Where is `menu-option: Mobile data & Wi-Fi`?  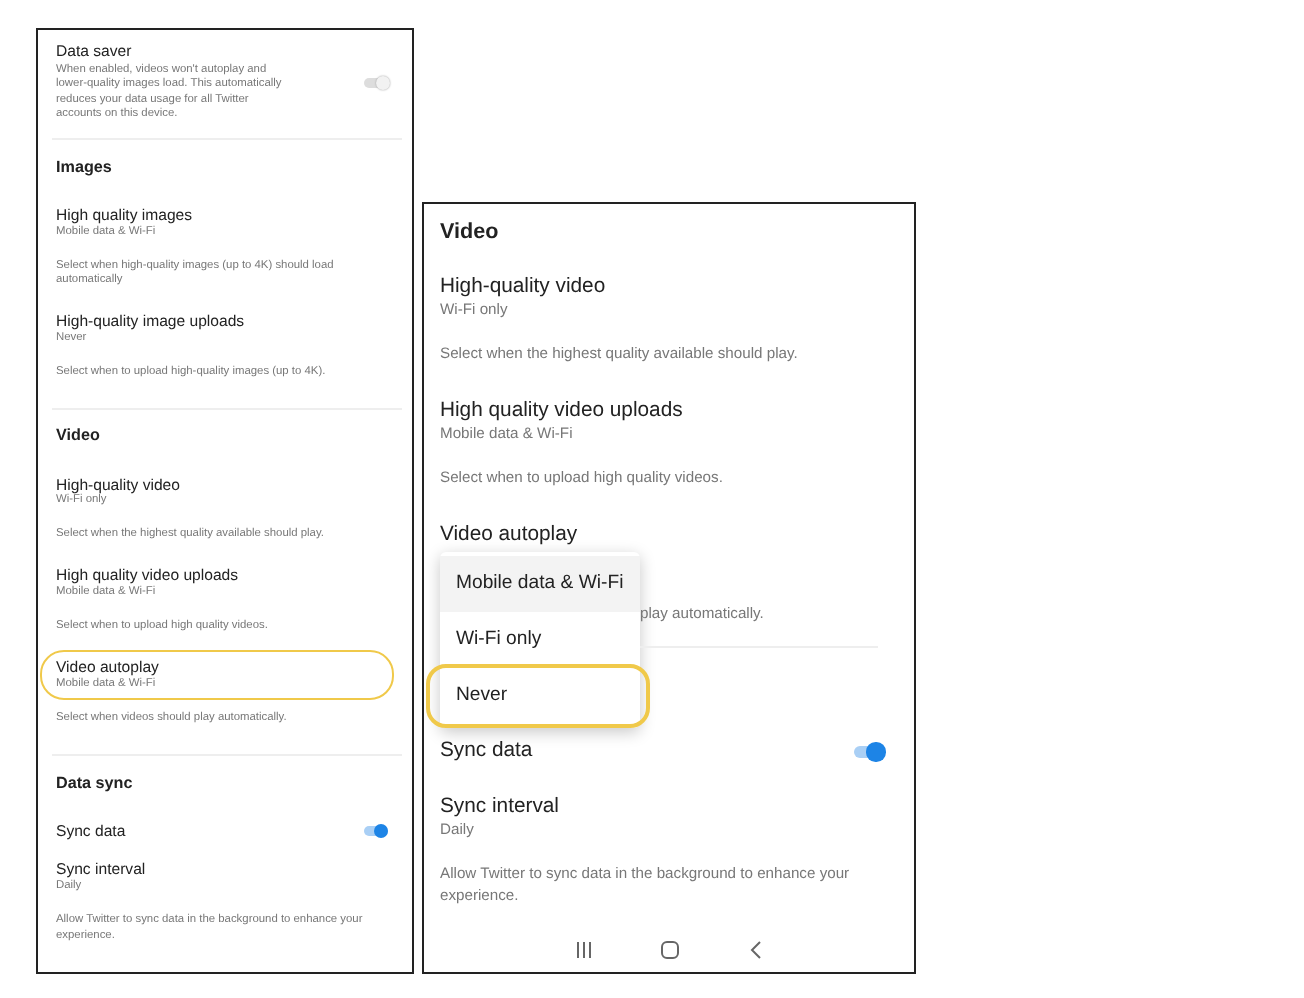 menu-option: Mobile data & Wi-Fi is located at coordinates (540, 584).